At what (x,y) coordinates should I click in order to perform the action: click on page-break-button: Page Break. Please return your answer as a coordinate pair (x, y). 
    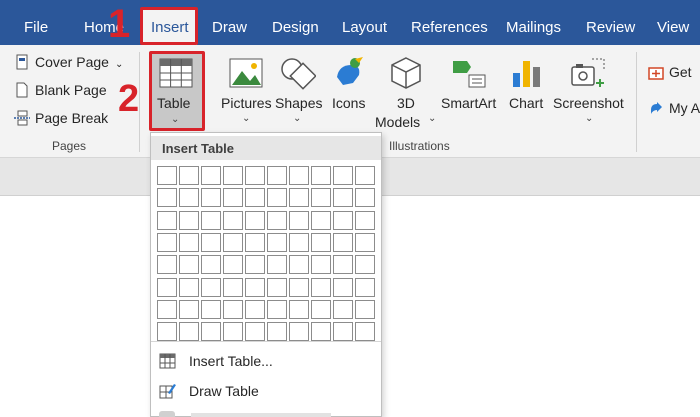
    Looking at the image, I should click on (61, 118).